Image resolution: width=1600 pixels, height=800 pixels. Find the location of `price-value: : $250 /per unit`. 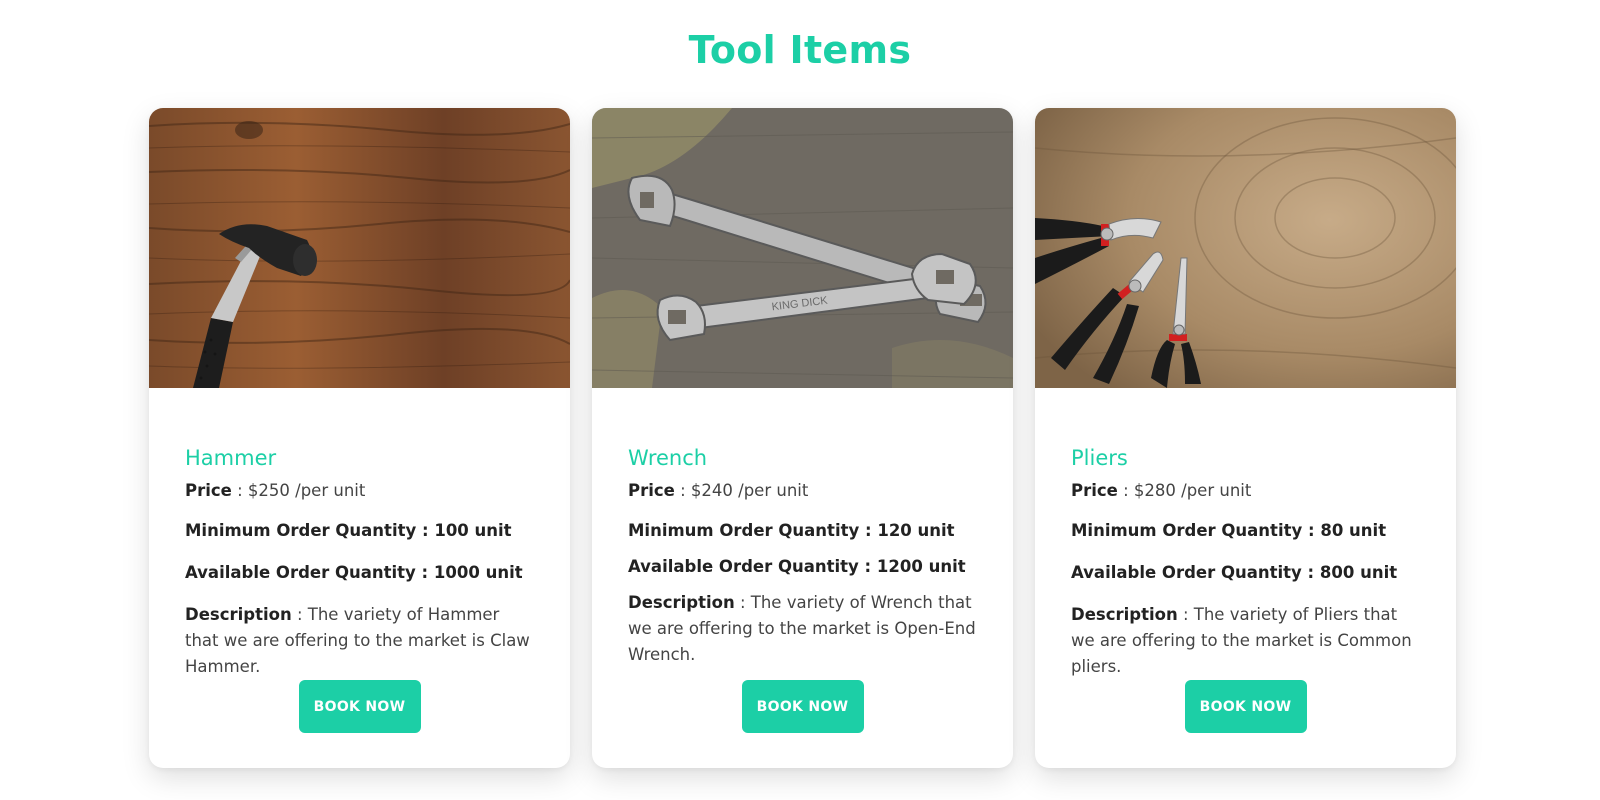

price-value: : $250 /per unit is located at coordinates (298, 490).